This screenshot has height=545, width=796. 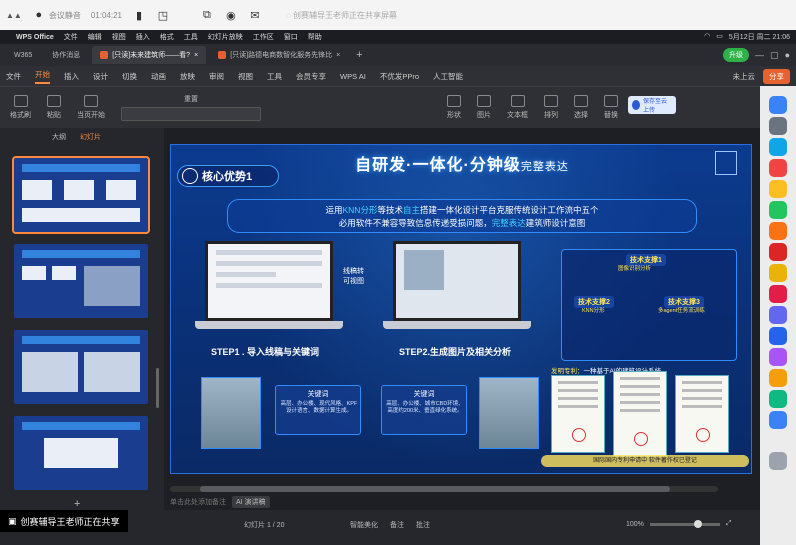 What do you see at coordinates (149, 55) in the screenshot?
I see `tab-doc-architect: [只读]未来建筑师——看? ×` at bounding box center [149, 55].